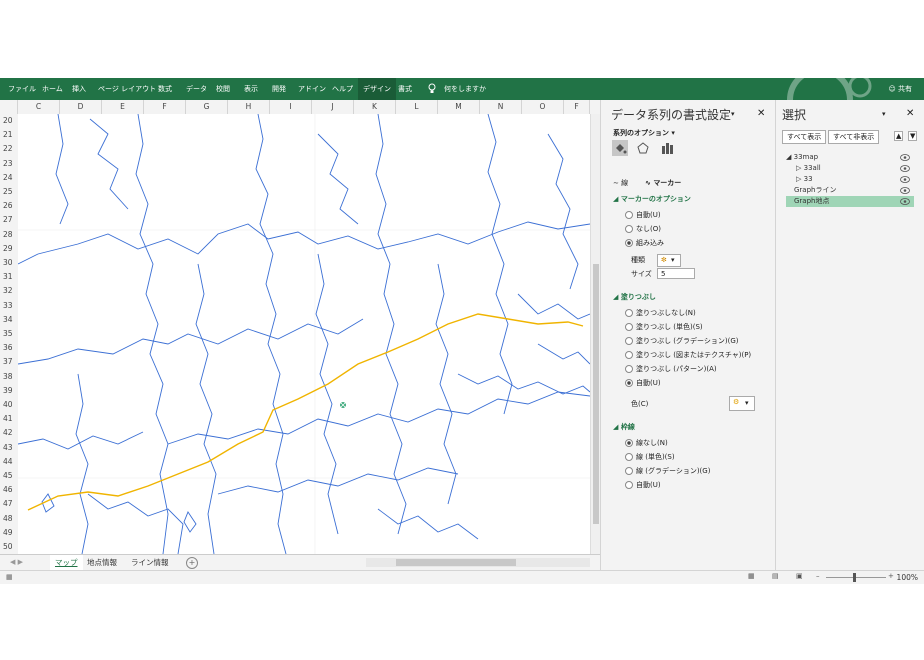 This screenshot has height=660, width=924. What do you see at coordinates (775, 576) in the screenshot?
I see `page-layout-view-icon: ▤` at bounding box center [775, 576].